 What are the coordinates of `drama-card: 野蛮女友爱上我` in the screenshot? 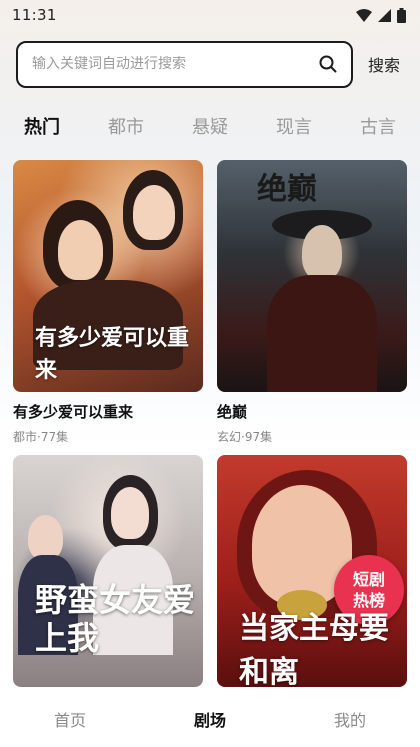 It's located at (108, 571).